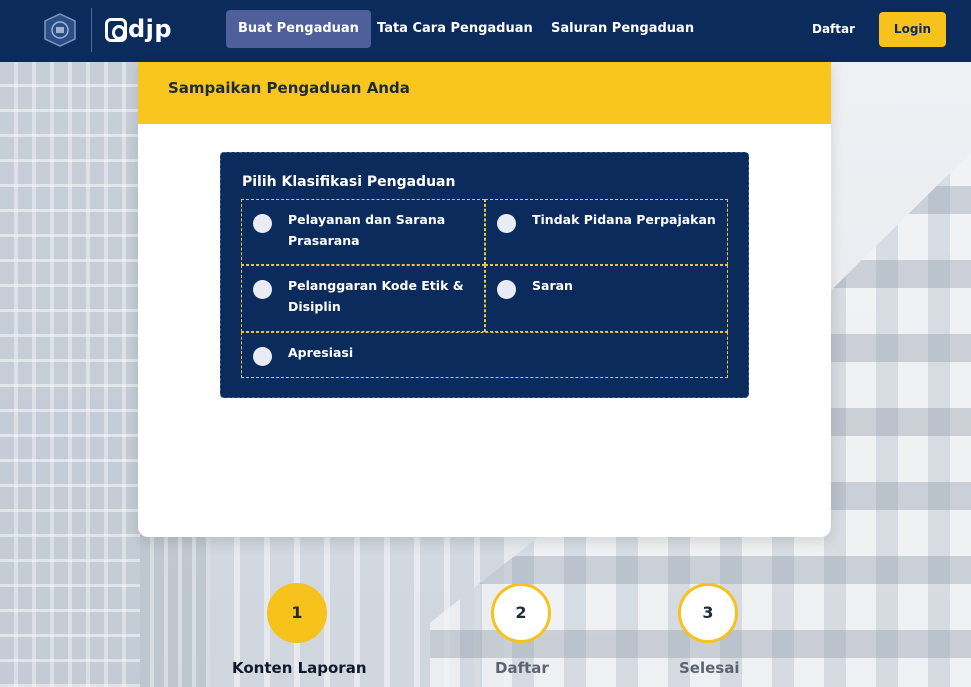  Describe the element at coordinates (91, 30) in the screenshot. I see `header-divider` at that location.